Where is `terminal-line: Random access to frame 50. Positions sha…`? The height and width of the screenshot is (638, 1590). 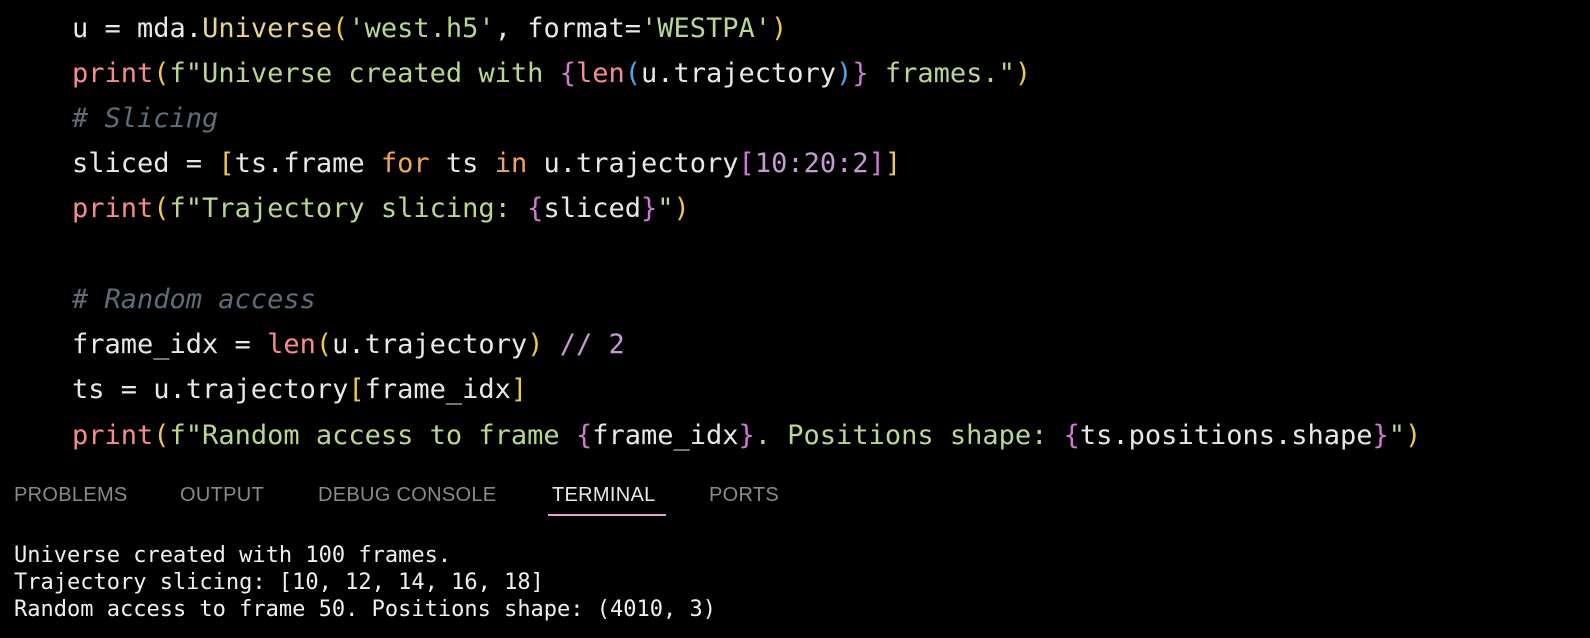
terminal-line: Random access to frame 50. Positions sha… is located at coordinates (365, 609).